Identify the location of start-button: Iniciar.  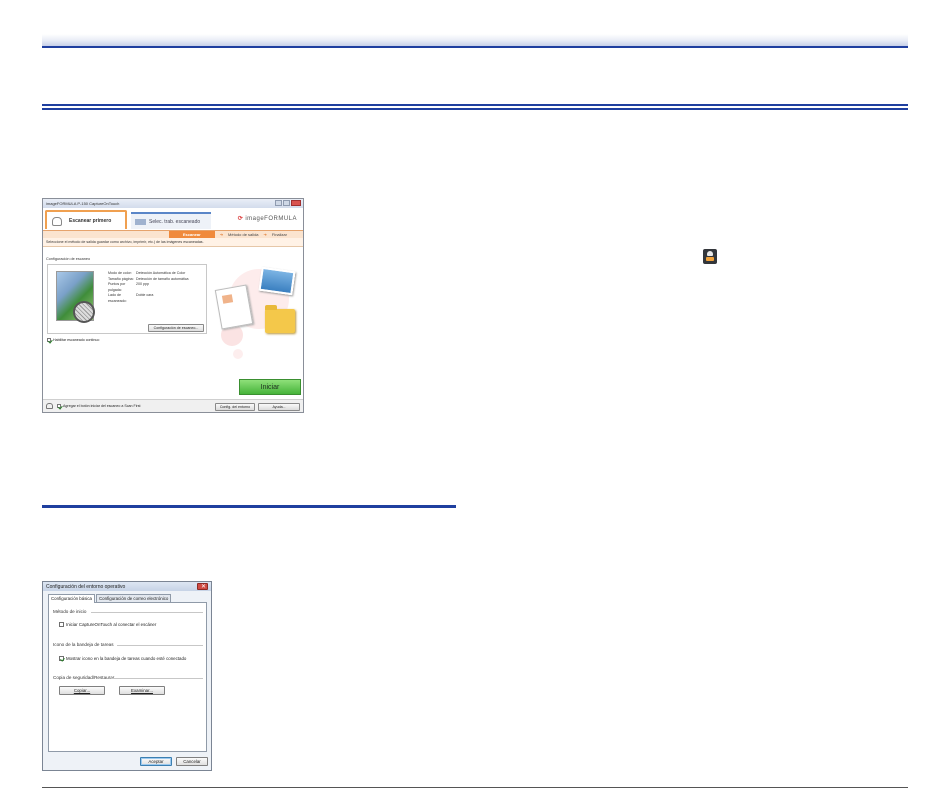
(270, 387).